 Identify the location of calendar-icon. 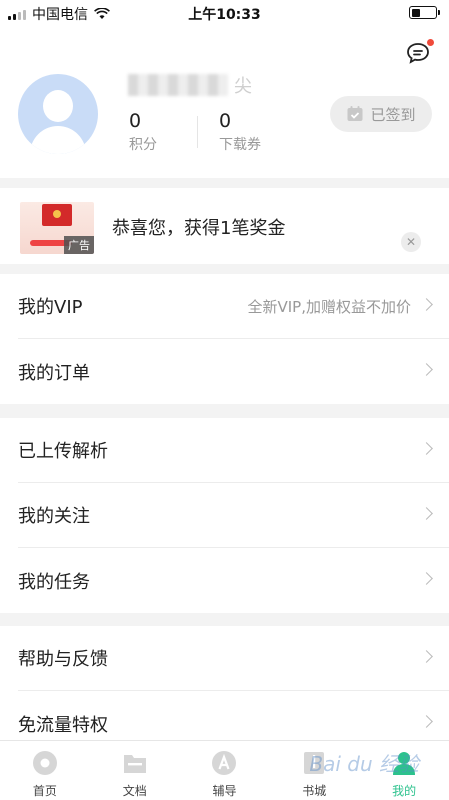
(355, 113).